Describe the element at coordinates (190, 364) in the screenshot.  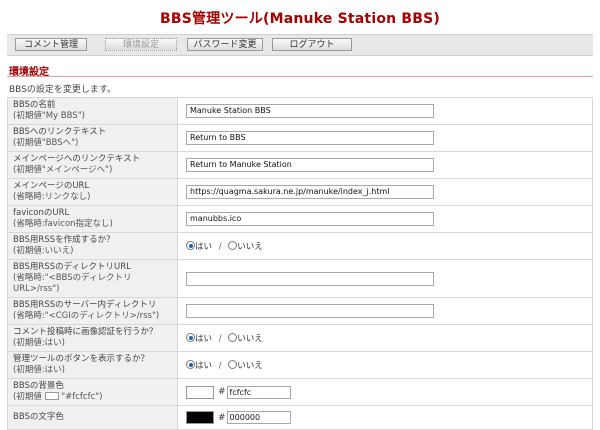
I see `admin-button-yes-radio` at that location.